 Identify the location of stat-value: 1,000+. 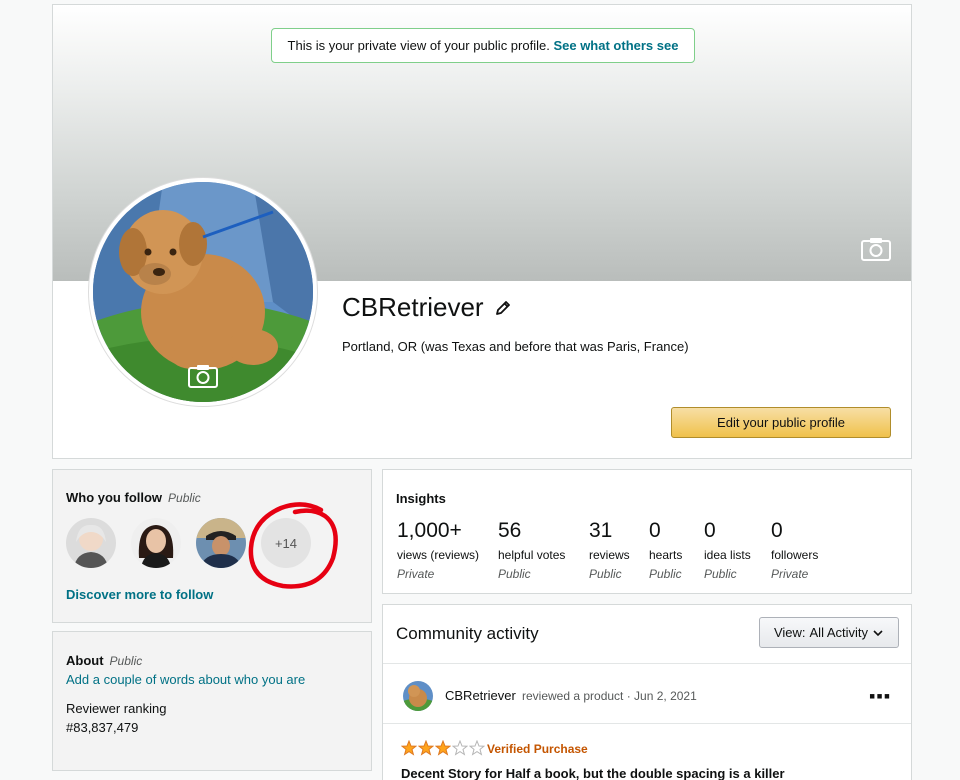
(429, 530).